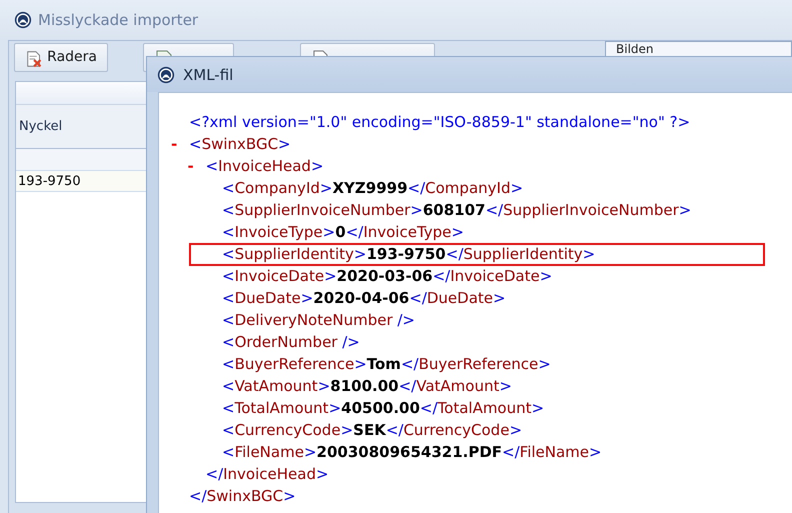 This screenshot has width=792, height=513. Describe the element at coordinates (367, 386) in the screenshot. I see `xml-line: <VatAmount>8100.00</VatAmount>` at that location.